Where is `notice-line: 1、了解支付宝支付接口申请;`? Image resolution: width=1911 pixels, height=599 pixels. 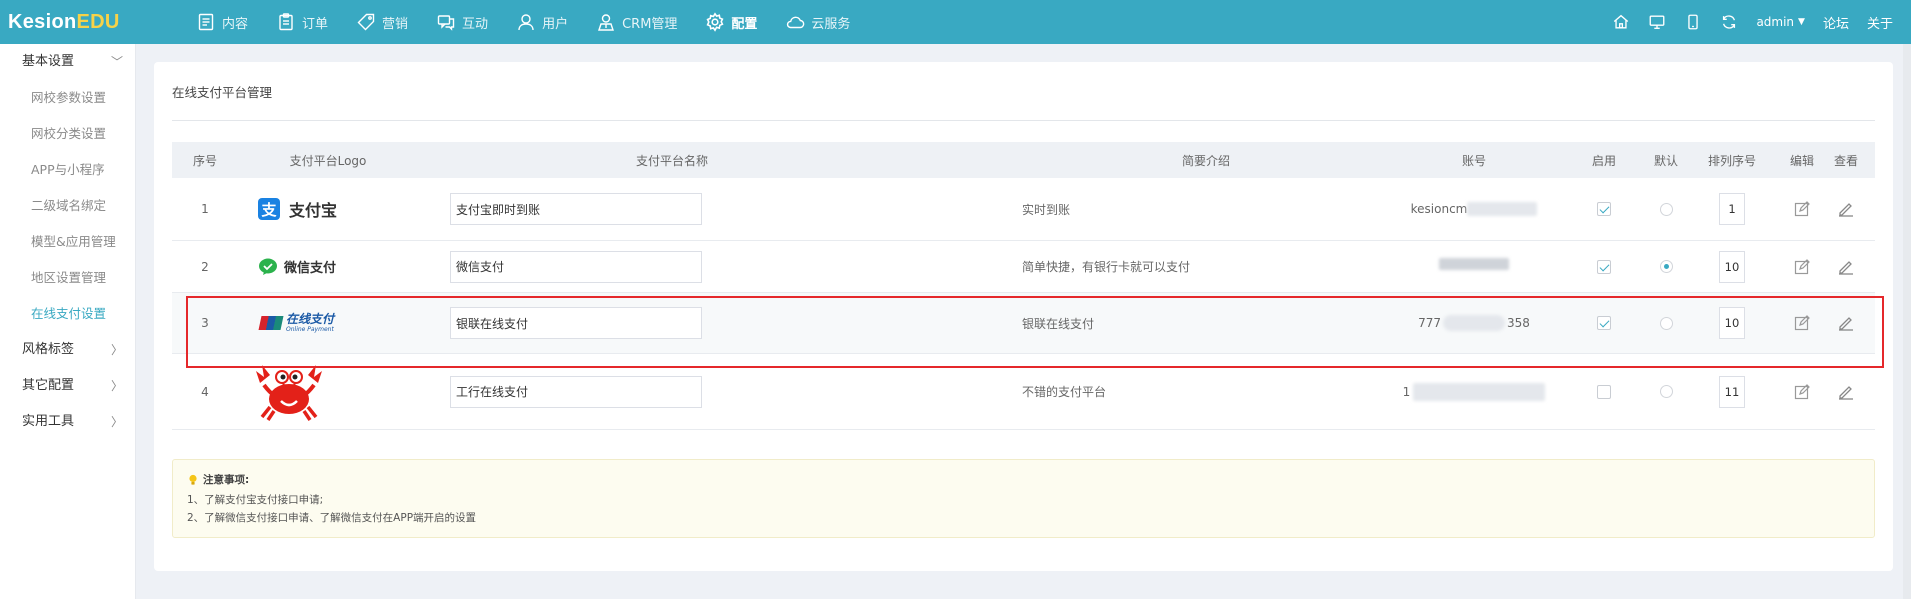
notice-line: 1、了解支付宝支付接口申请; is located at coordinates (255, 500).